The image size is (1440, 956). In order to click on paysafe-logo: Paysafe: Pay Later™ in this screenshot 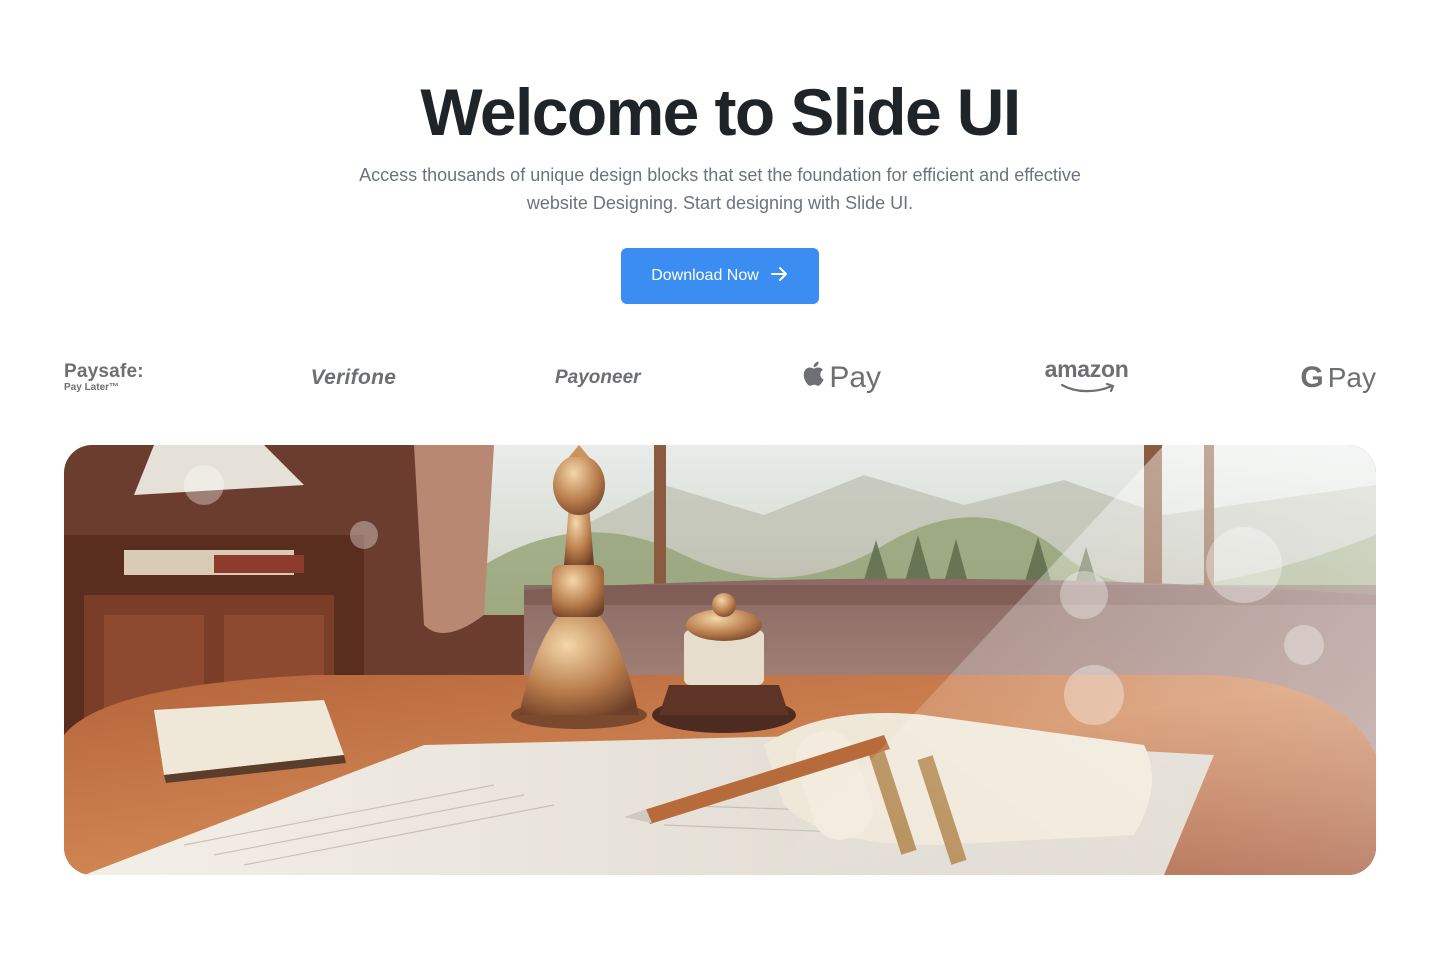, I will do `click(114, 378)`.